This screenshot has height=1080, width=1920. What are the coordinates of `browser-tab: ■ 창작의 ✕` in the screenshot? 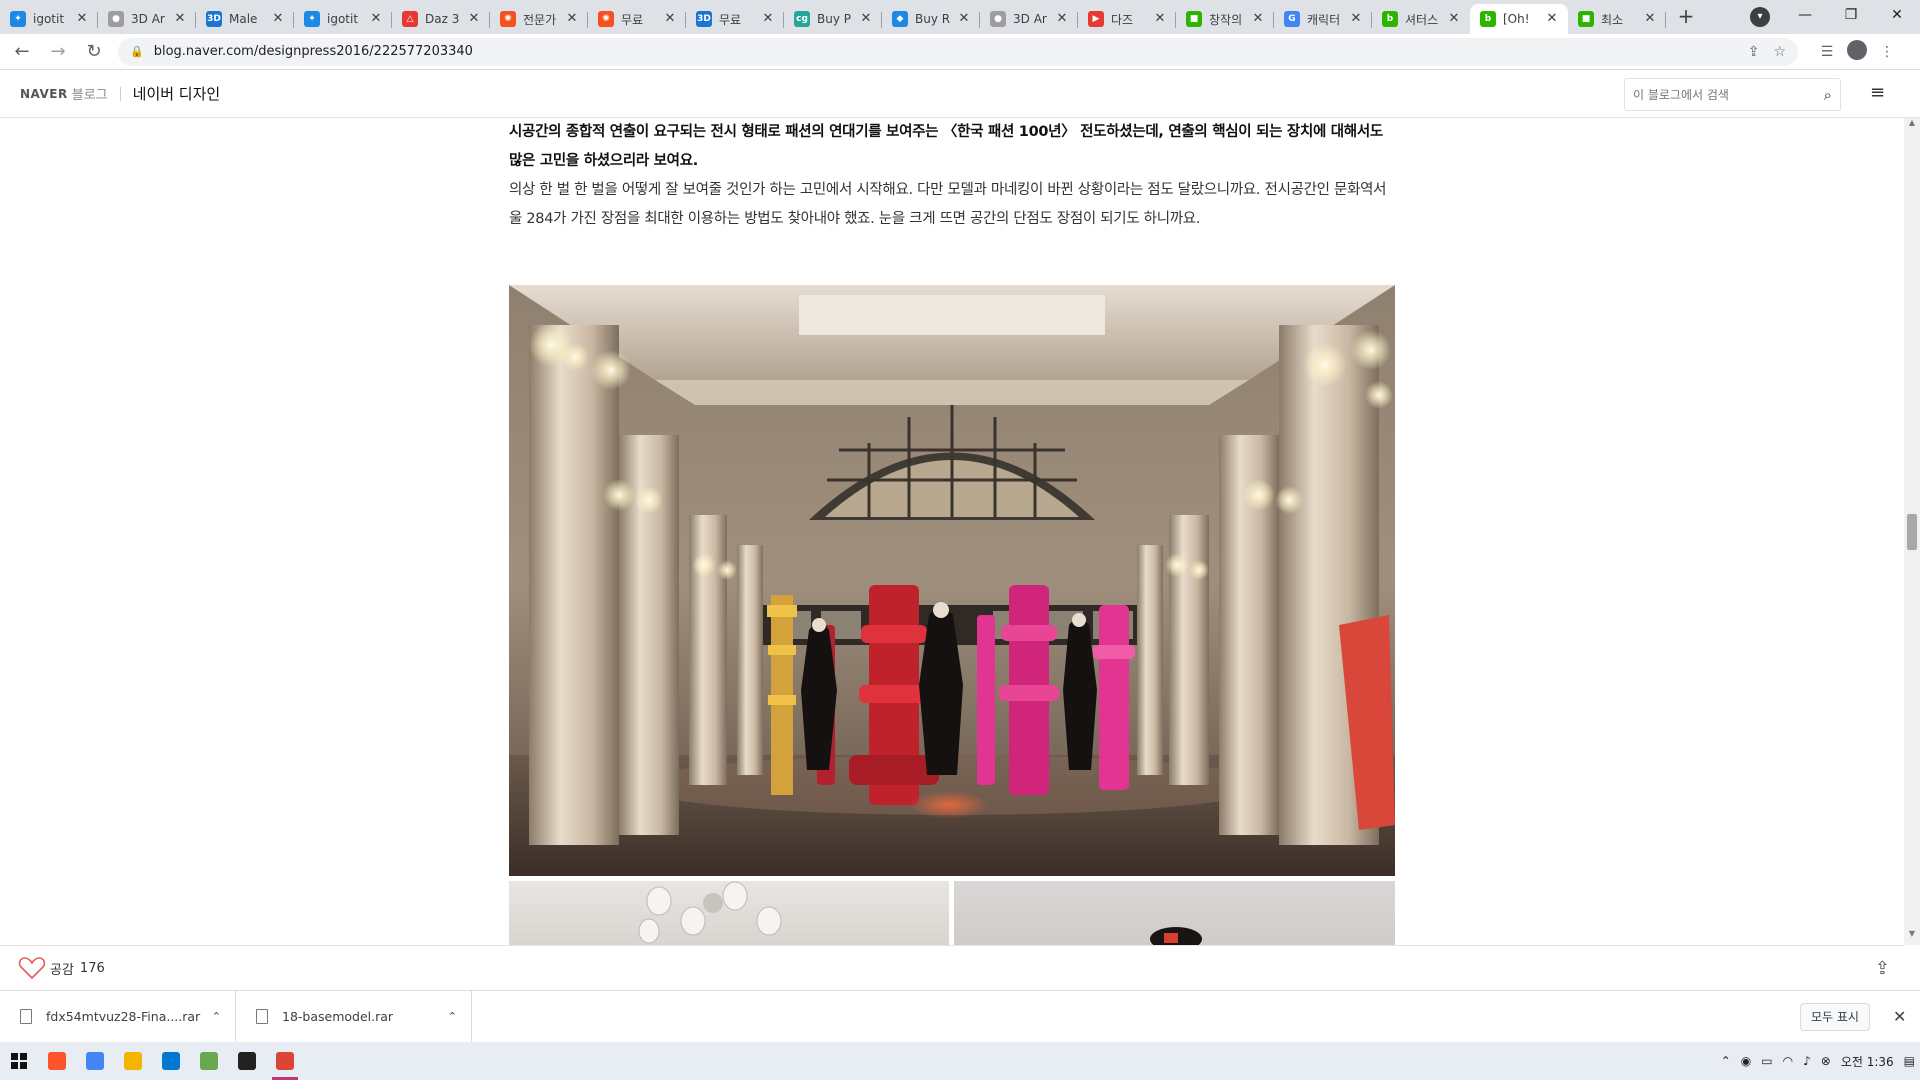 It's located at (1225, 19).